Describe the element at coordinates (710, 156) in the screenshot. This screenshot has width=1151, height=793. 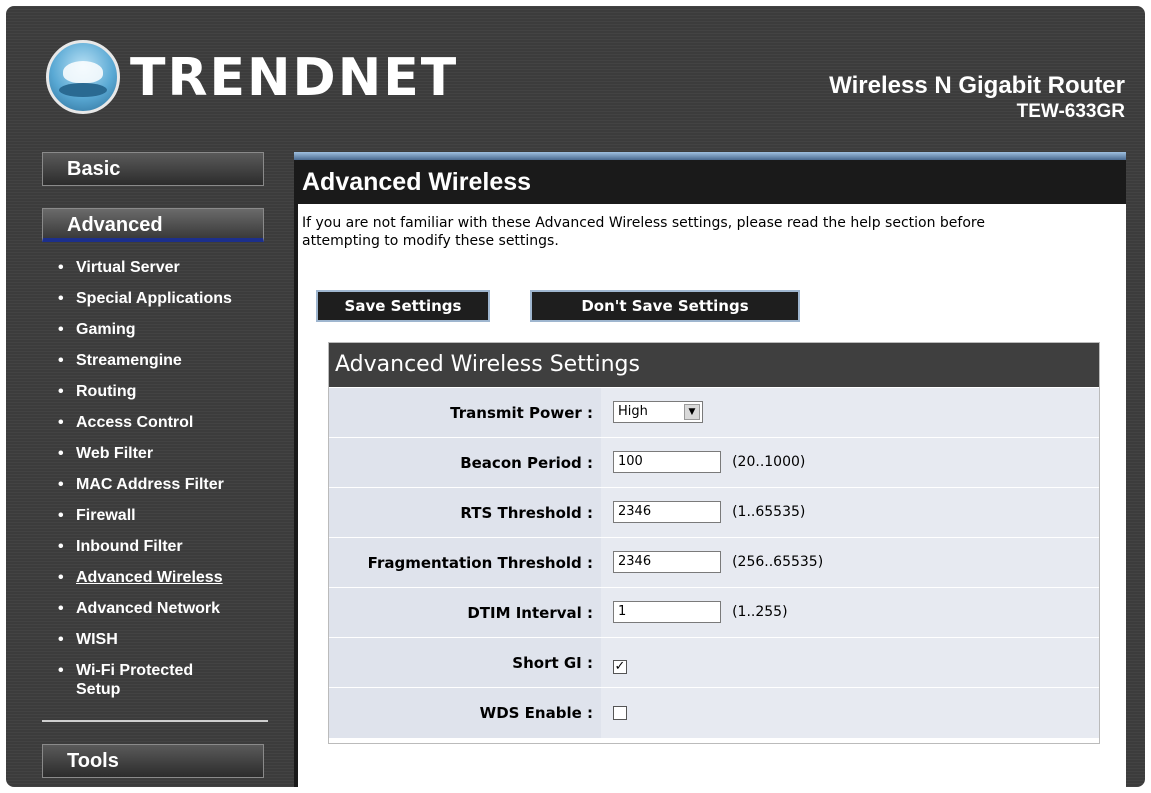
I see `title-accent-bar` at that location.